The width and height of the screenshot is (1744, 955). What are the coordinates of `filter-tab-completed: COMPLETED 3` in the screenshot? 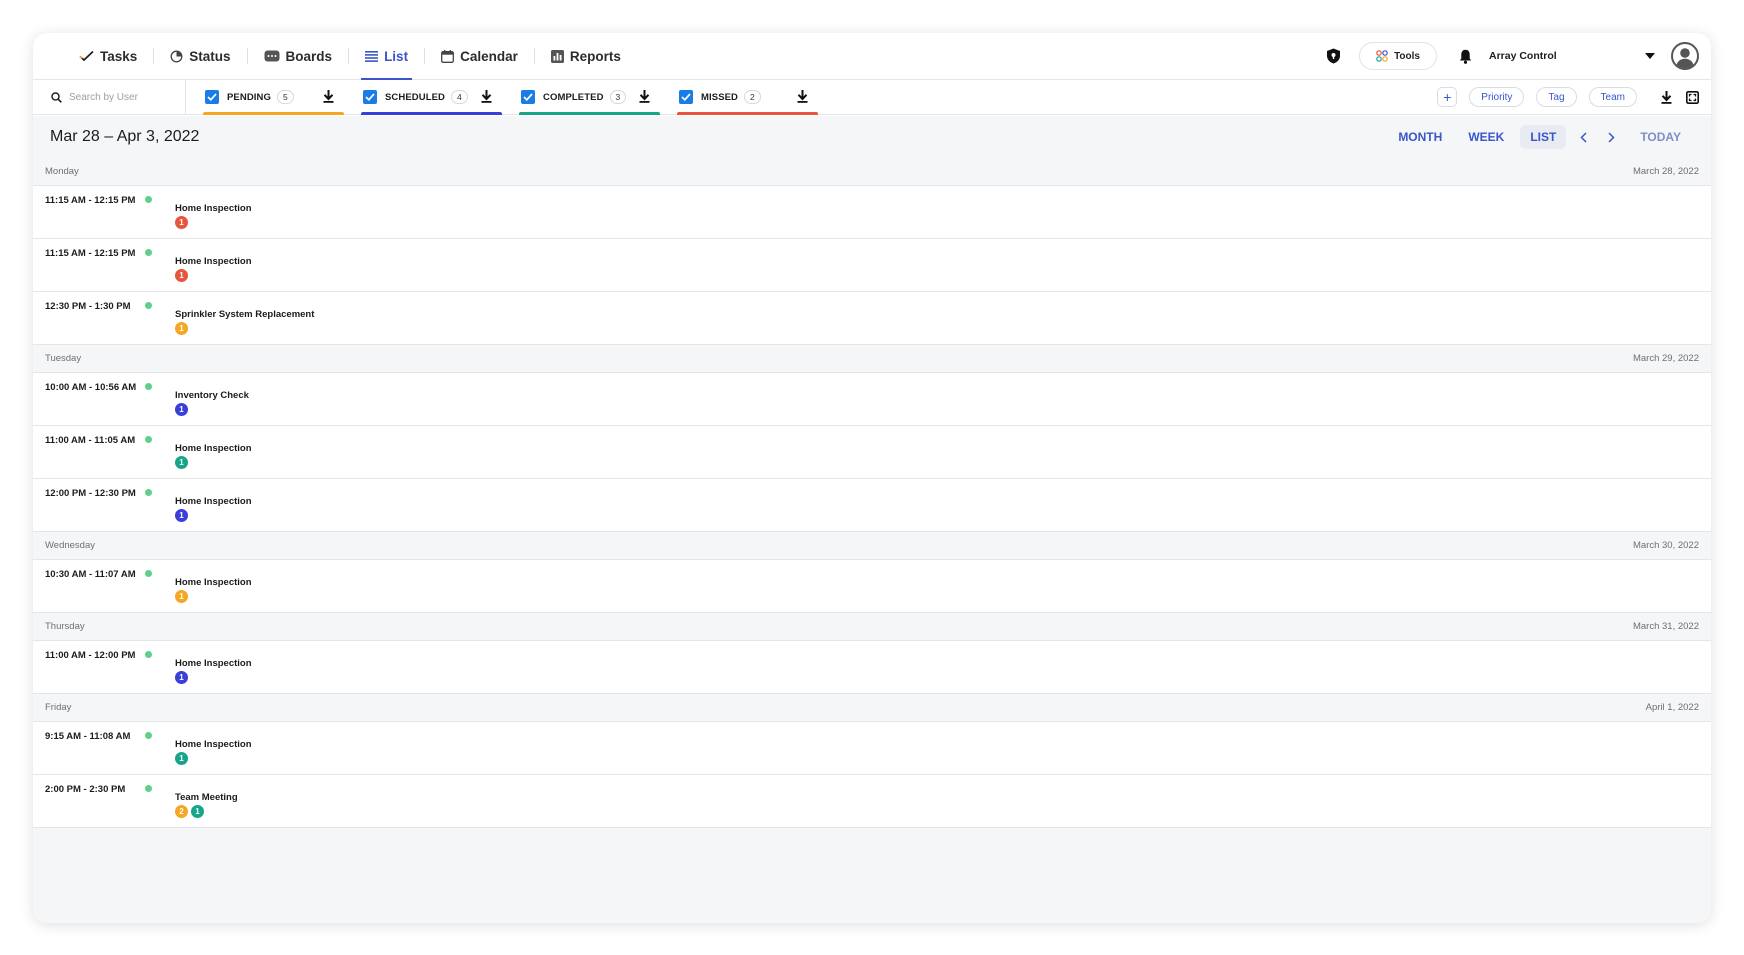 It's located at (589, 97).